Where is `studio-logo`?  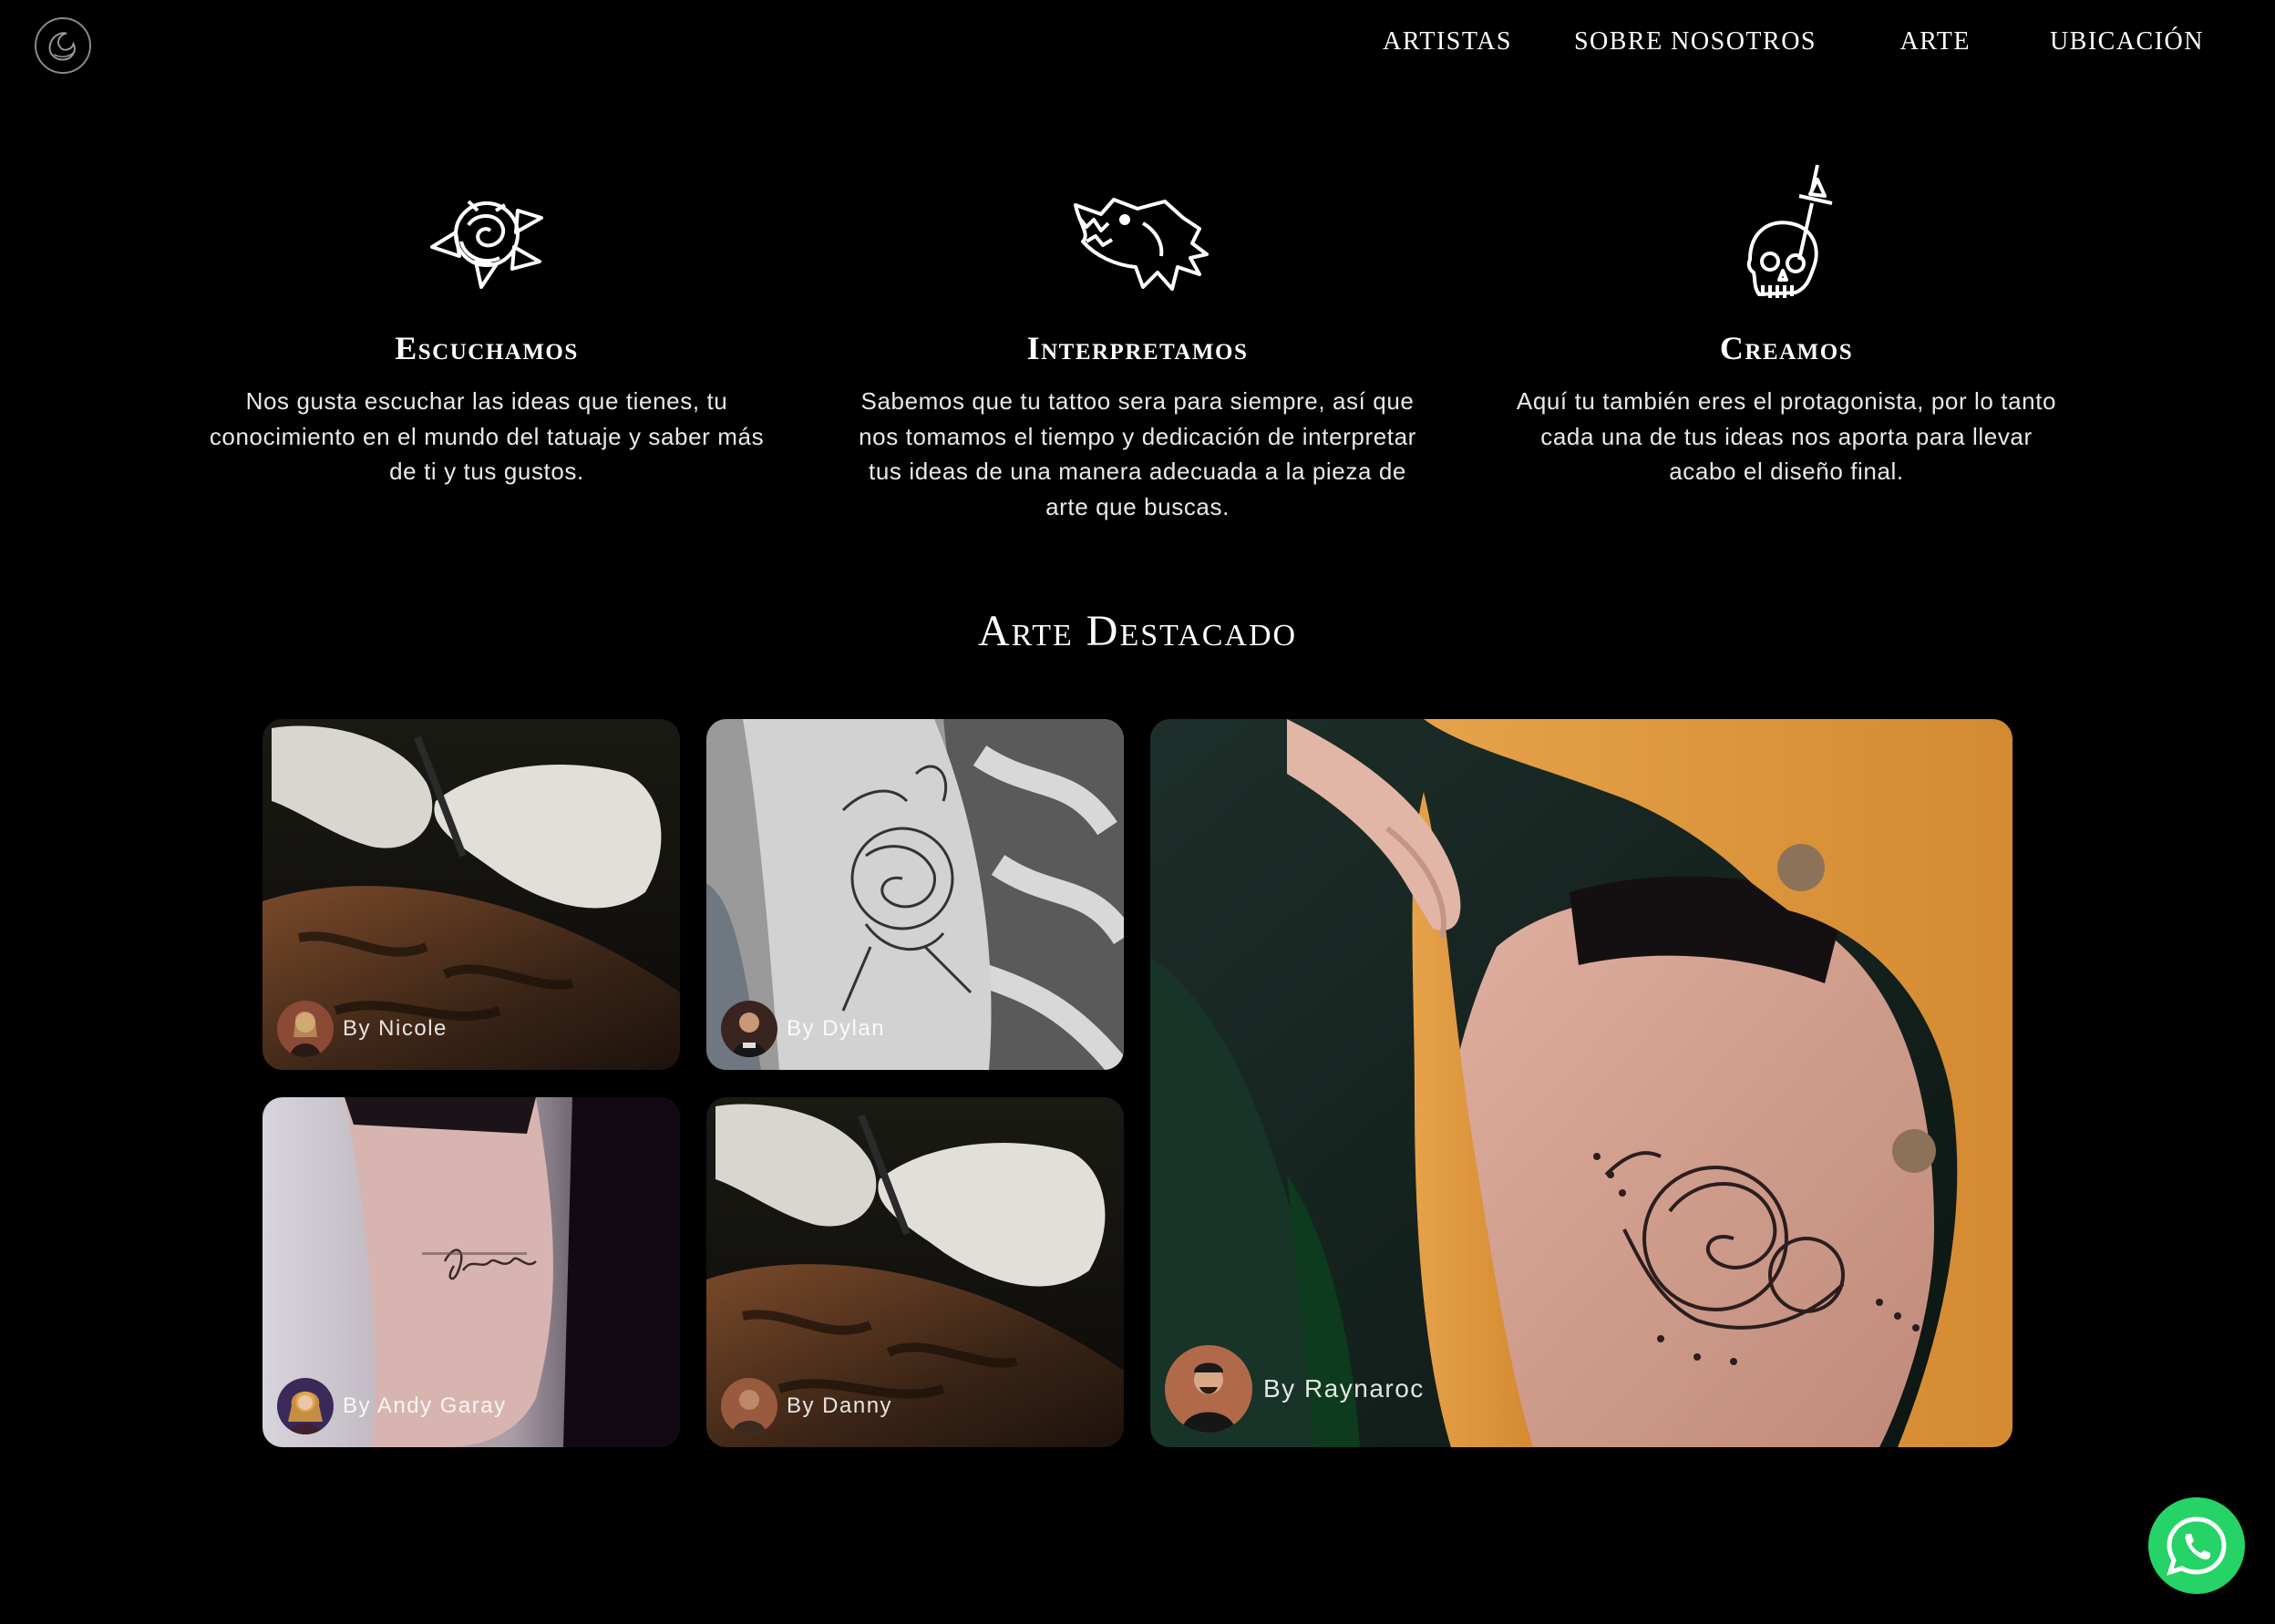 studio-logo is located at coordinates (63, 45).